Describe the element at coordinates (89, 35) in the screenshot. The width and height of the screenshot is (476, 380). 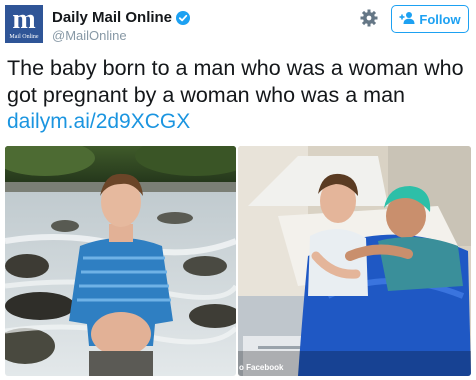
I see `account-handle: @MailOnline` at that location.